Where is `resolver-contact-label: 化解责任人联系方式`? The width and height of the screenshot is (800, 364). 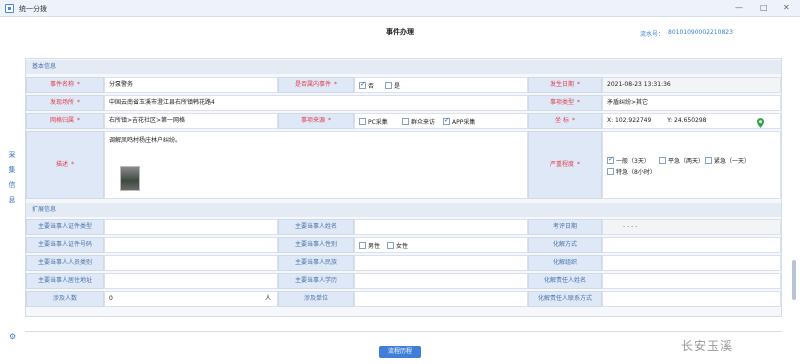 resolver-contact-label: 化解责任人联系方式 is located at coordinates (565, 299).